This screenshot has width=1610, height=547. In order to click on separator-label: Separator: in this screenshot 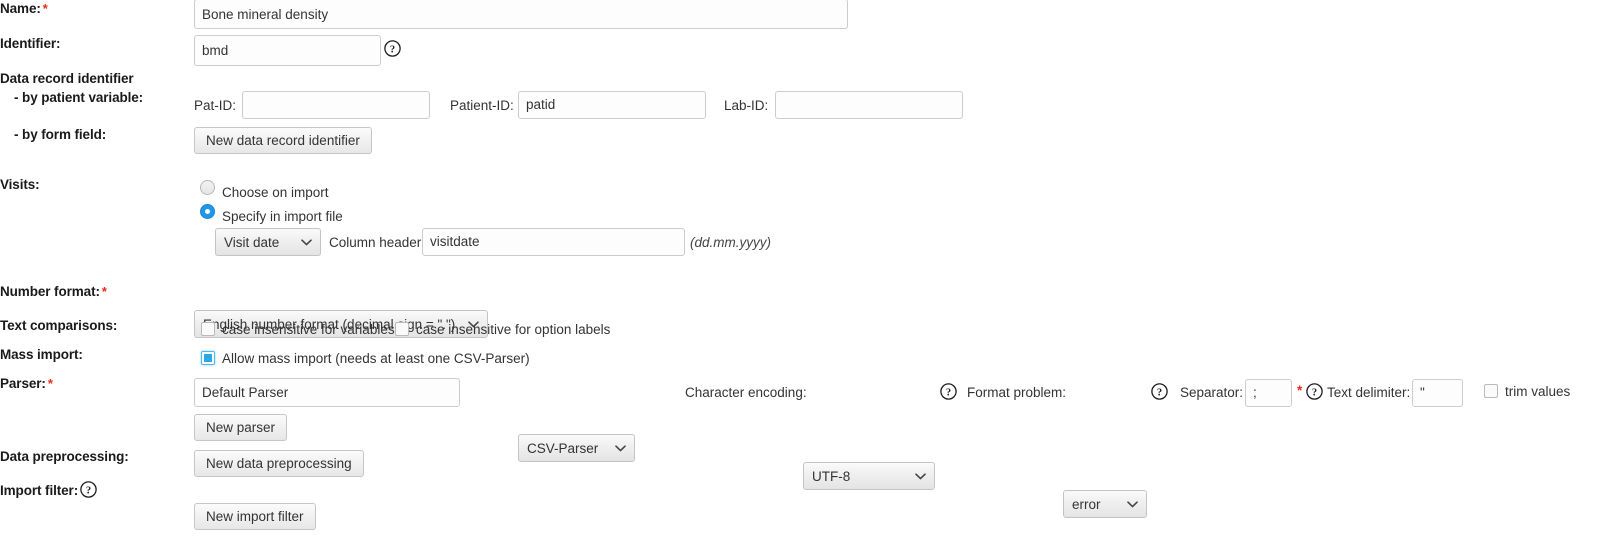, I will do `click(1212, 392)`.